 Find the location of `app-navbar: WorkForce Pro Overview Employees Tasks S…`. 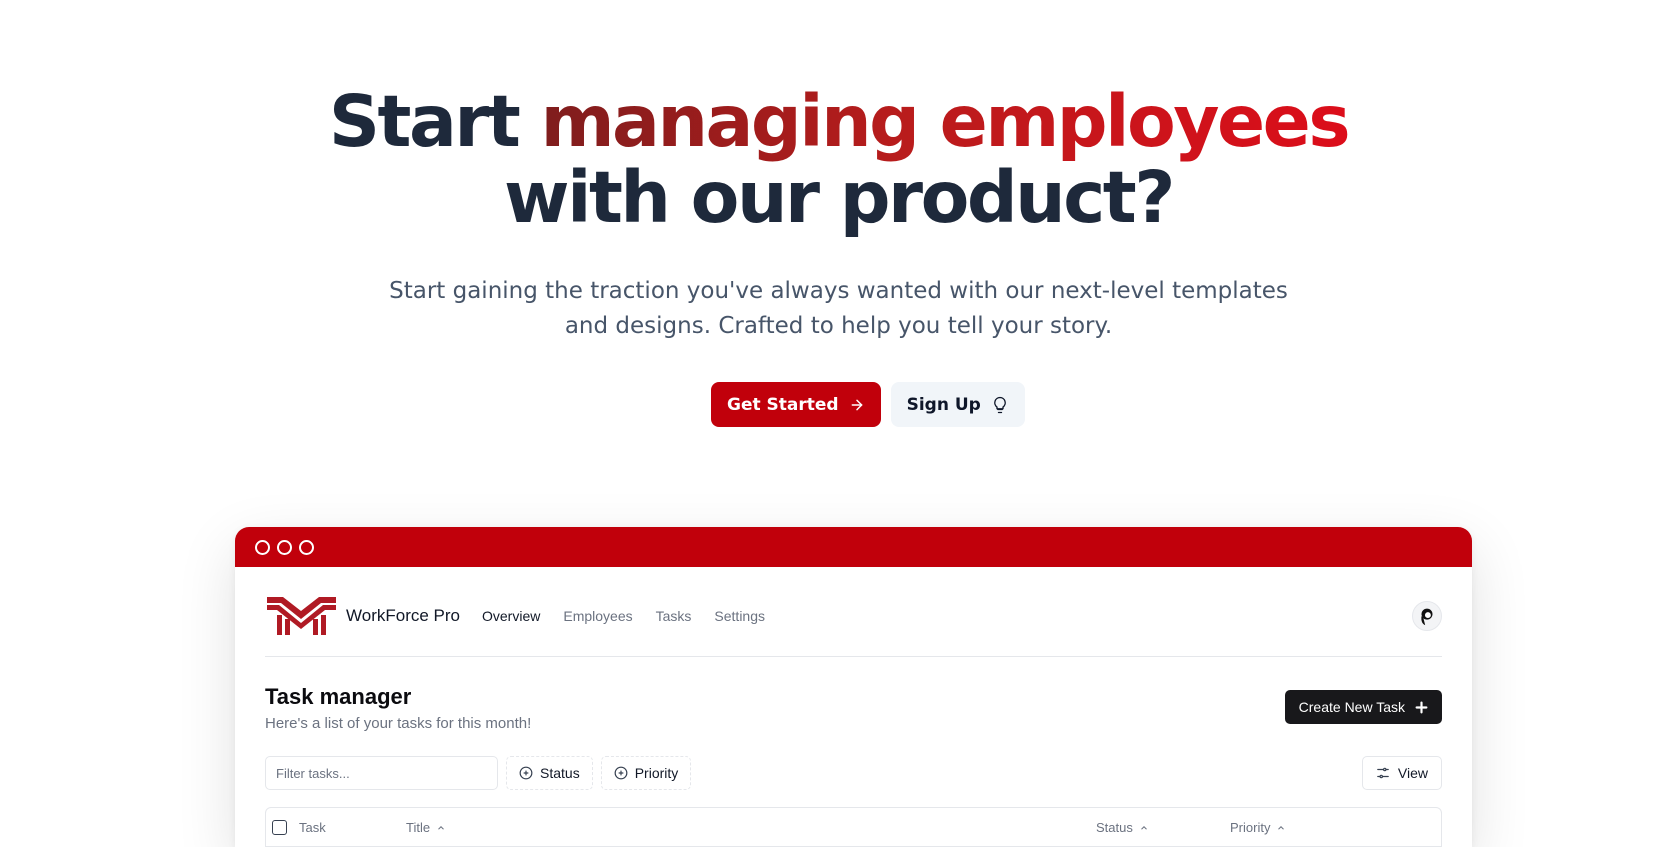

app-navbar: WorkForce Pro Overview Employees Tasks S… is located at coordinates (853, 612).